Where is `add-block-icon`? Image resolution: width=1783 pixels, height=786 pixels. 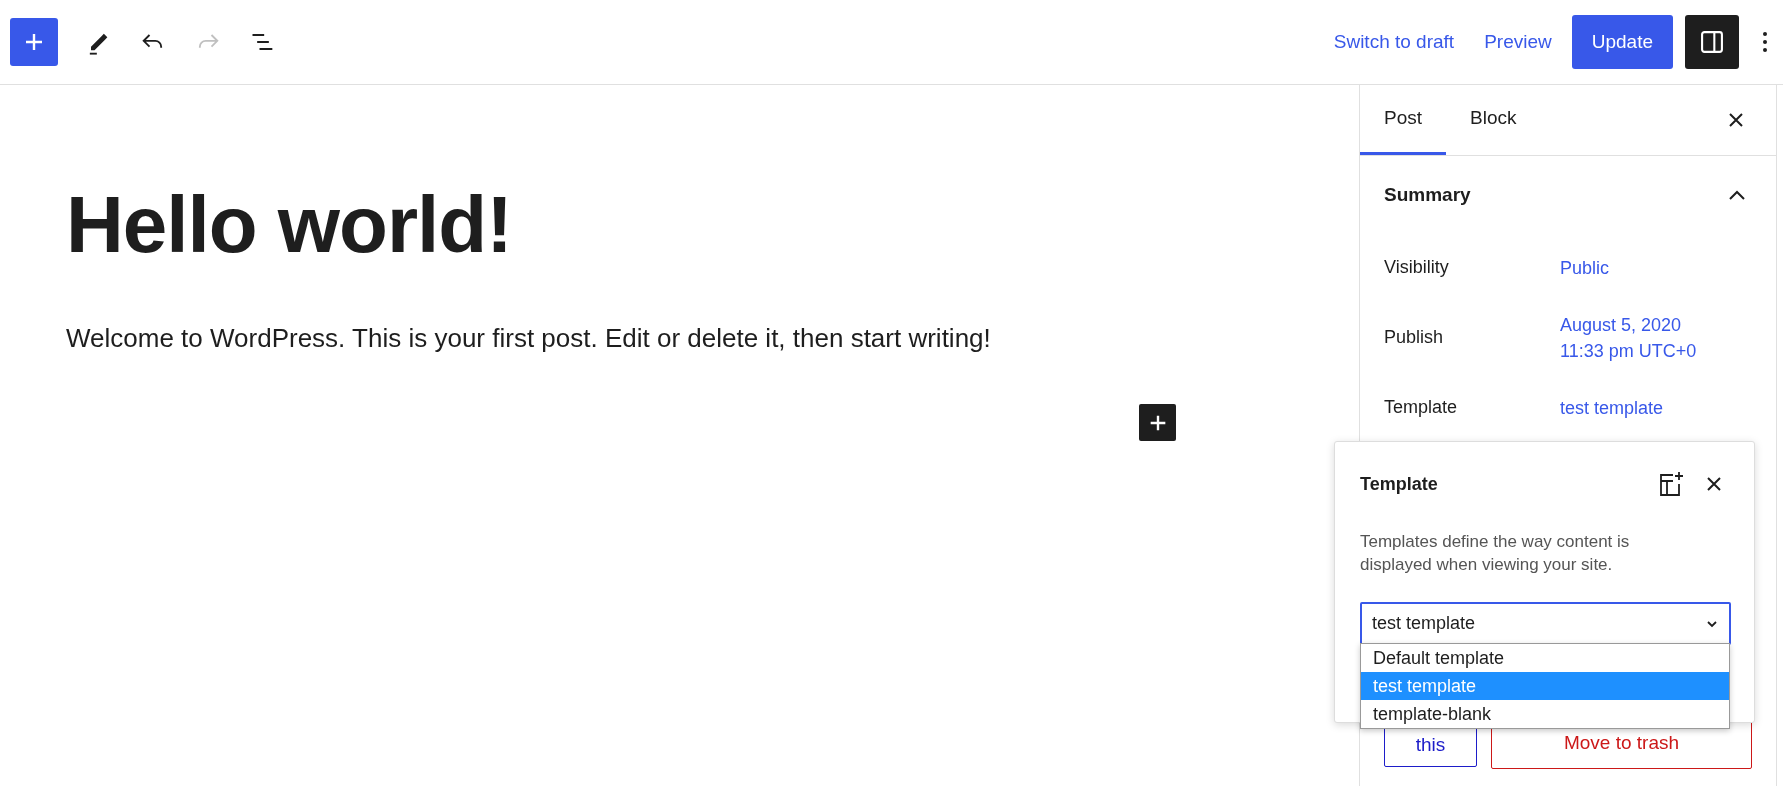
add-block-icon is located at coordinates (1157, 422).